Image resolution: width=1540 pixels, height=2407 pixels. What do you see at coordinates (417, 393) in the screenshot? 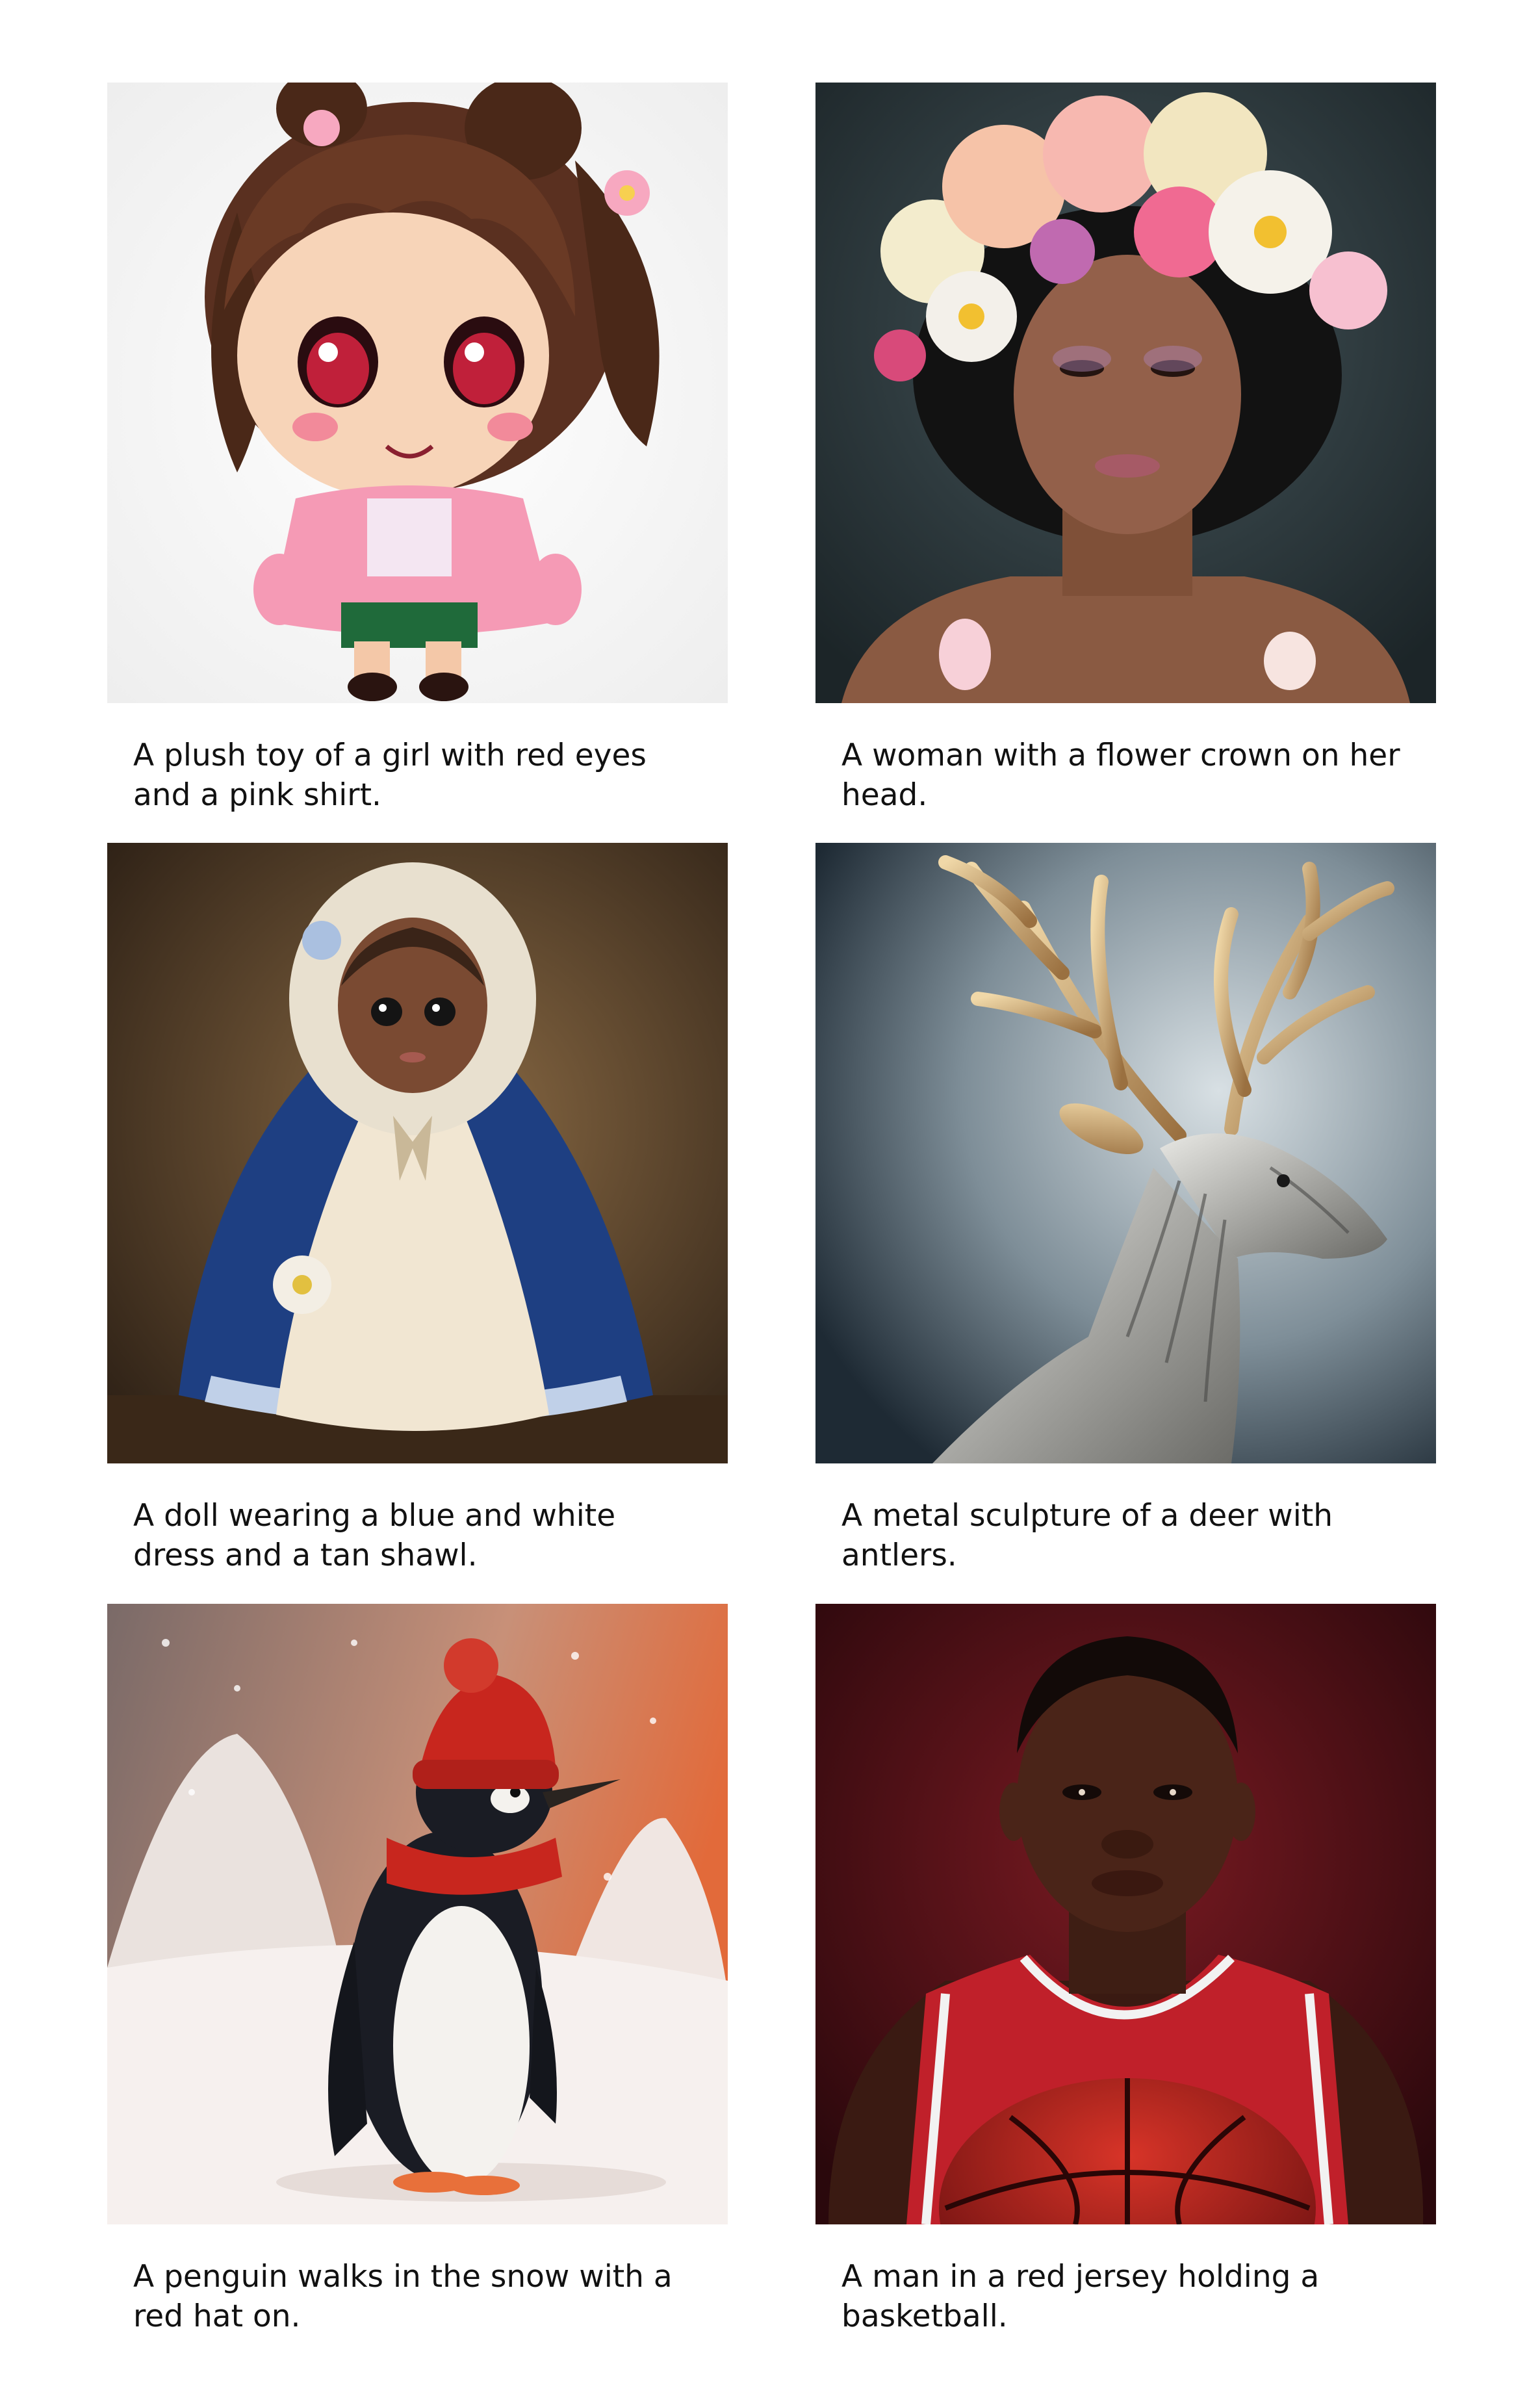
I see `plush-toy-girl-image` at bounding box center [417, 393].